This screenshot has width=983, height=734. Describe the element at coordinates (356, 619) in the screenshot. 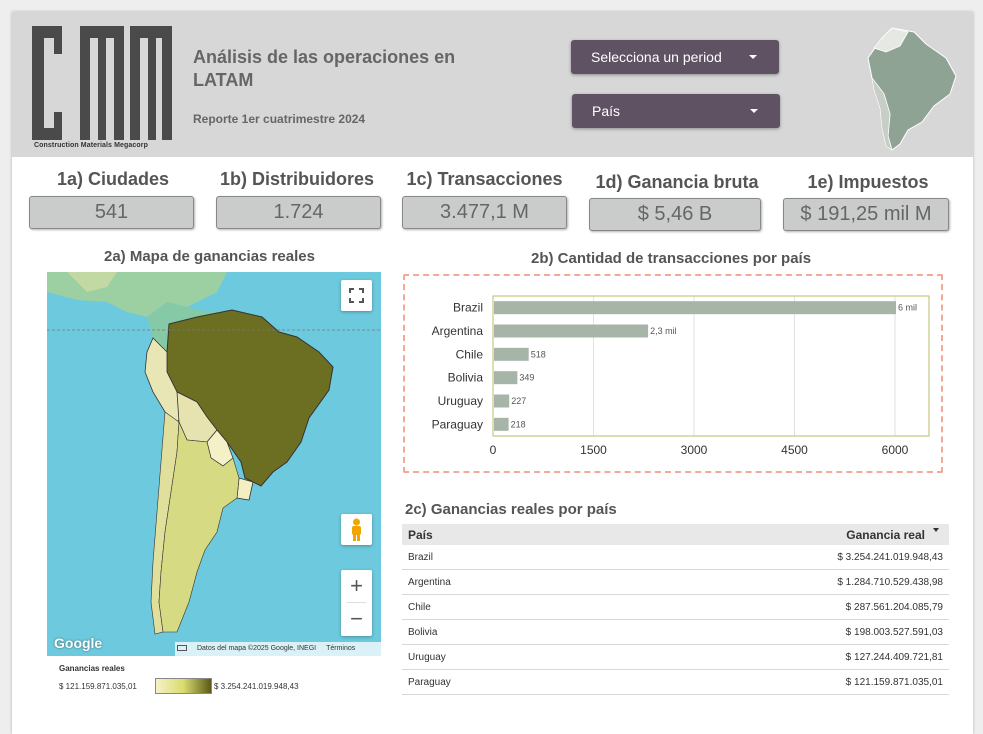

I see `zoom-out-button: −` at that location.